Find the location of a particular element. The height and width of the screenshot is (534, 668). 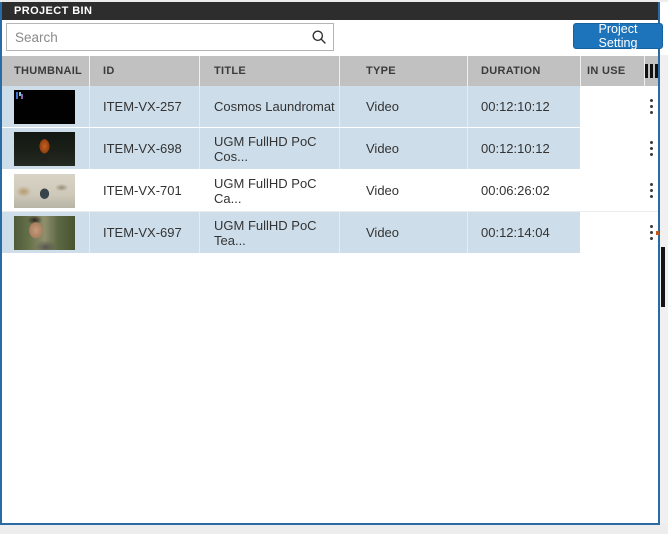

id-cell: ITEM-VX-257 is located at coordinates (144, 106).